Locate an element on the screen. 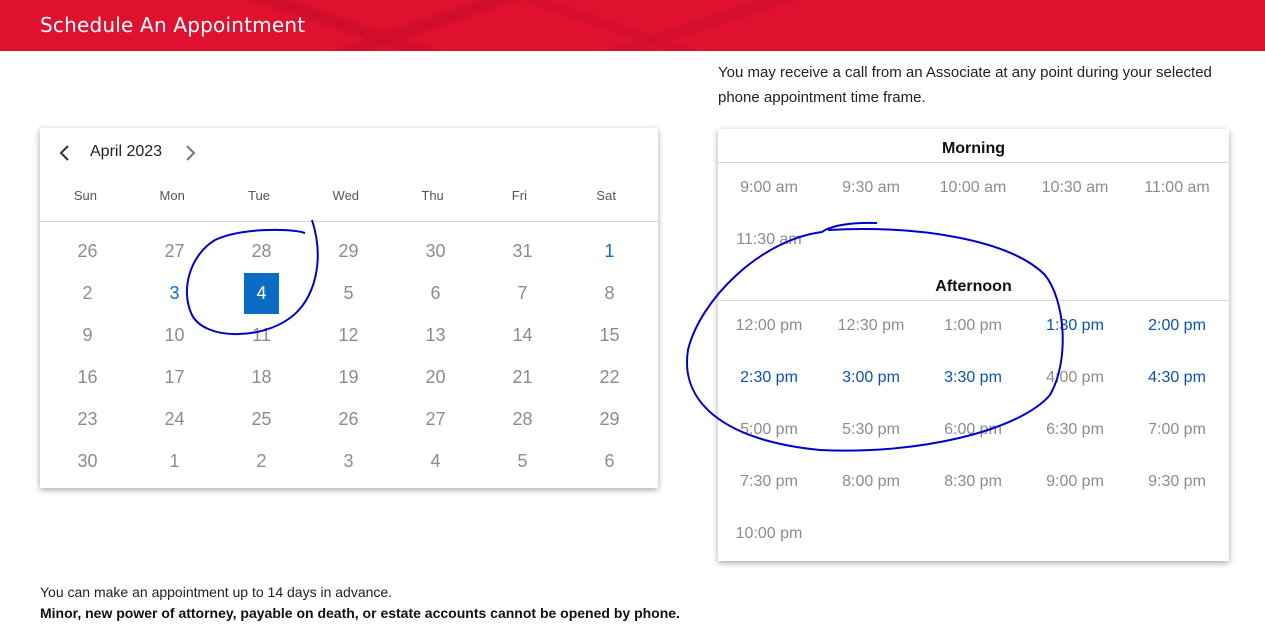 The height and width of the screenshot is (625, 1265). day-number: 21 is located at coordinates (522, 376).